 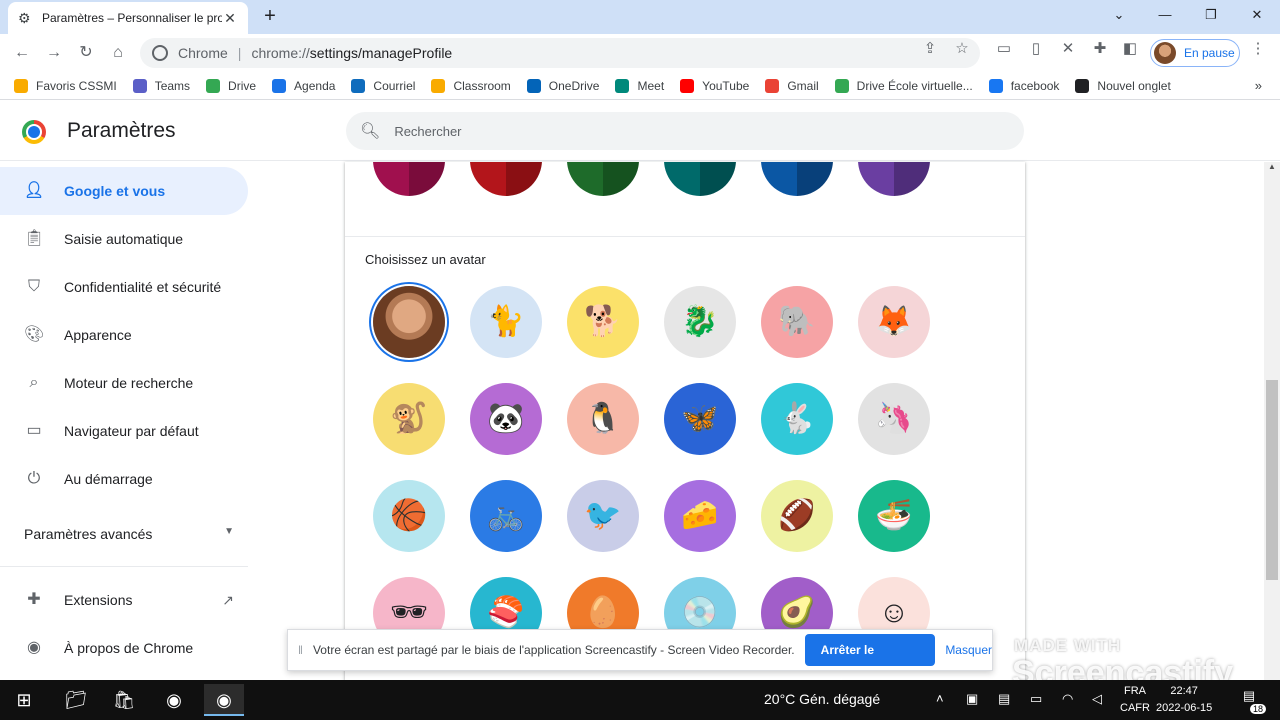 I want to click on minimize-button: —, so click(x=1165, y=15).